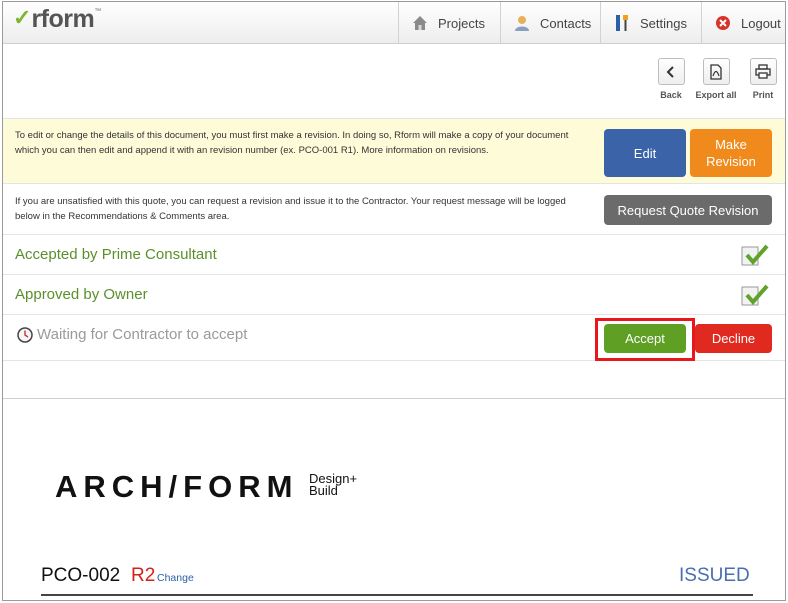 The height and width of the screenshot is (603, 788). Describe the element at coordinates (323, 490) in the screenshot. I see `company-logo-sub-line2: Build` at that location.